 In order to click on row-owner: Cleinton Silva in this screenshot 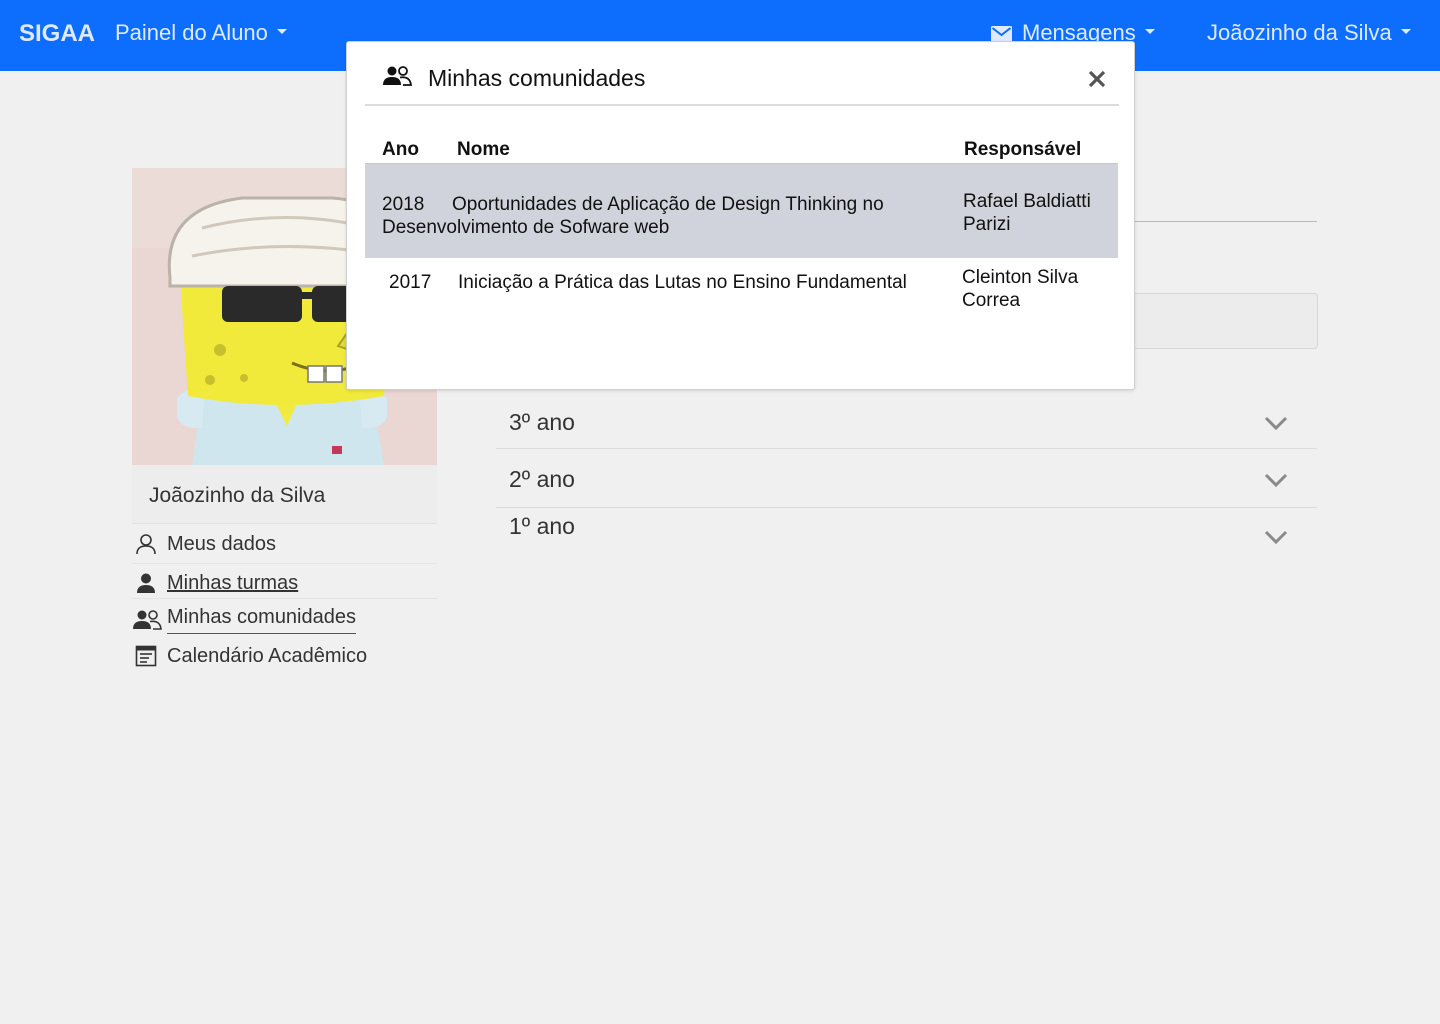, I will do `click(1020, 277)`.